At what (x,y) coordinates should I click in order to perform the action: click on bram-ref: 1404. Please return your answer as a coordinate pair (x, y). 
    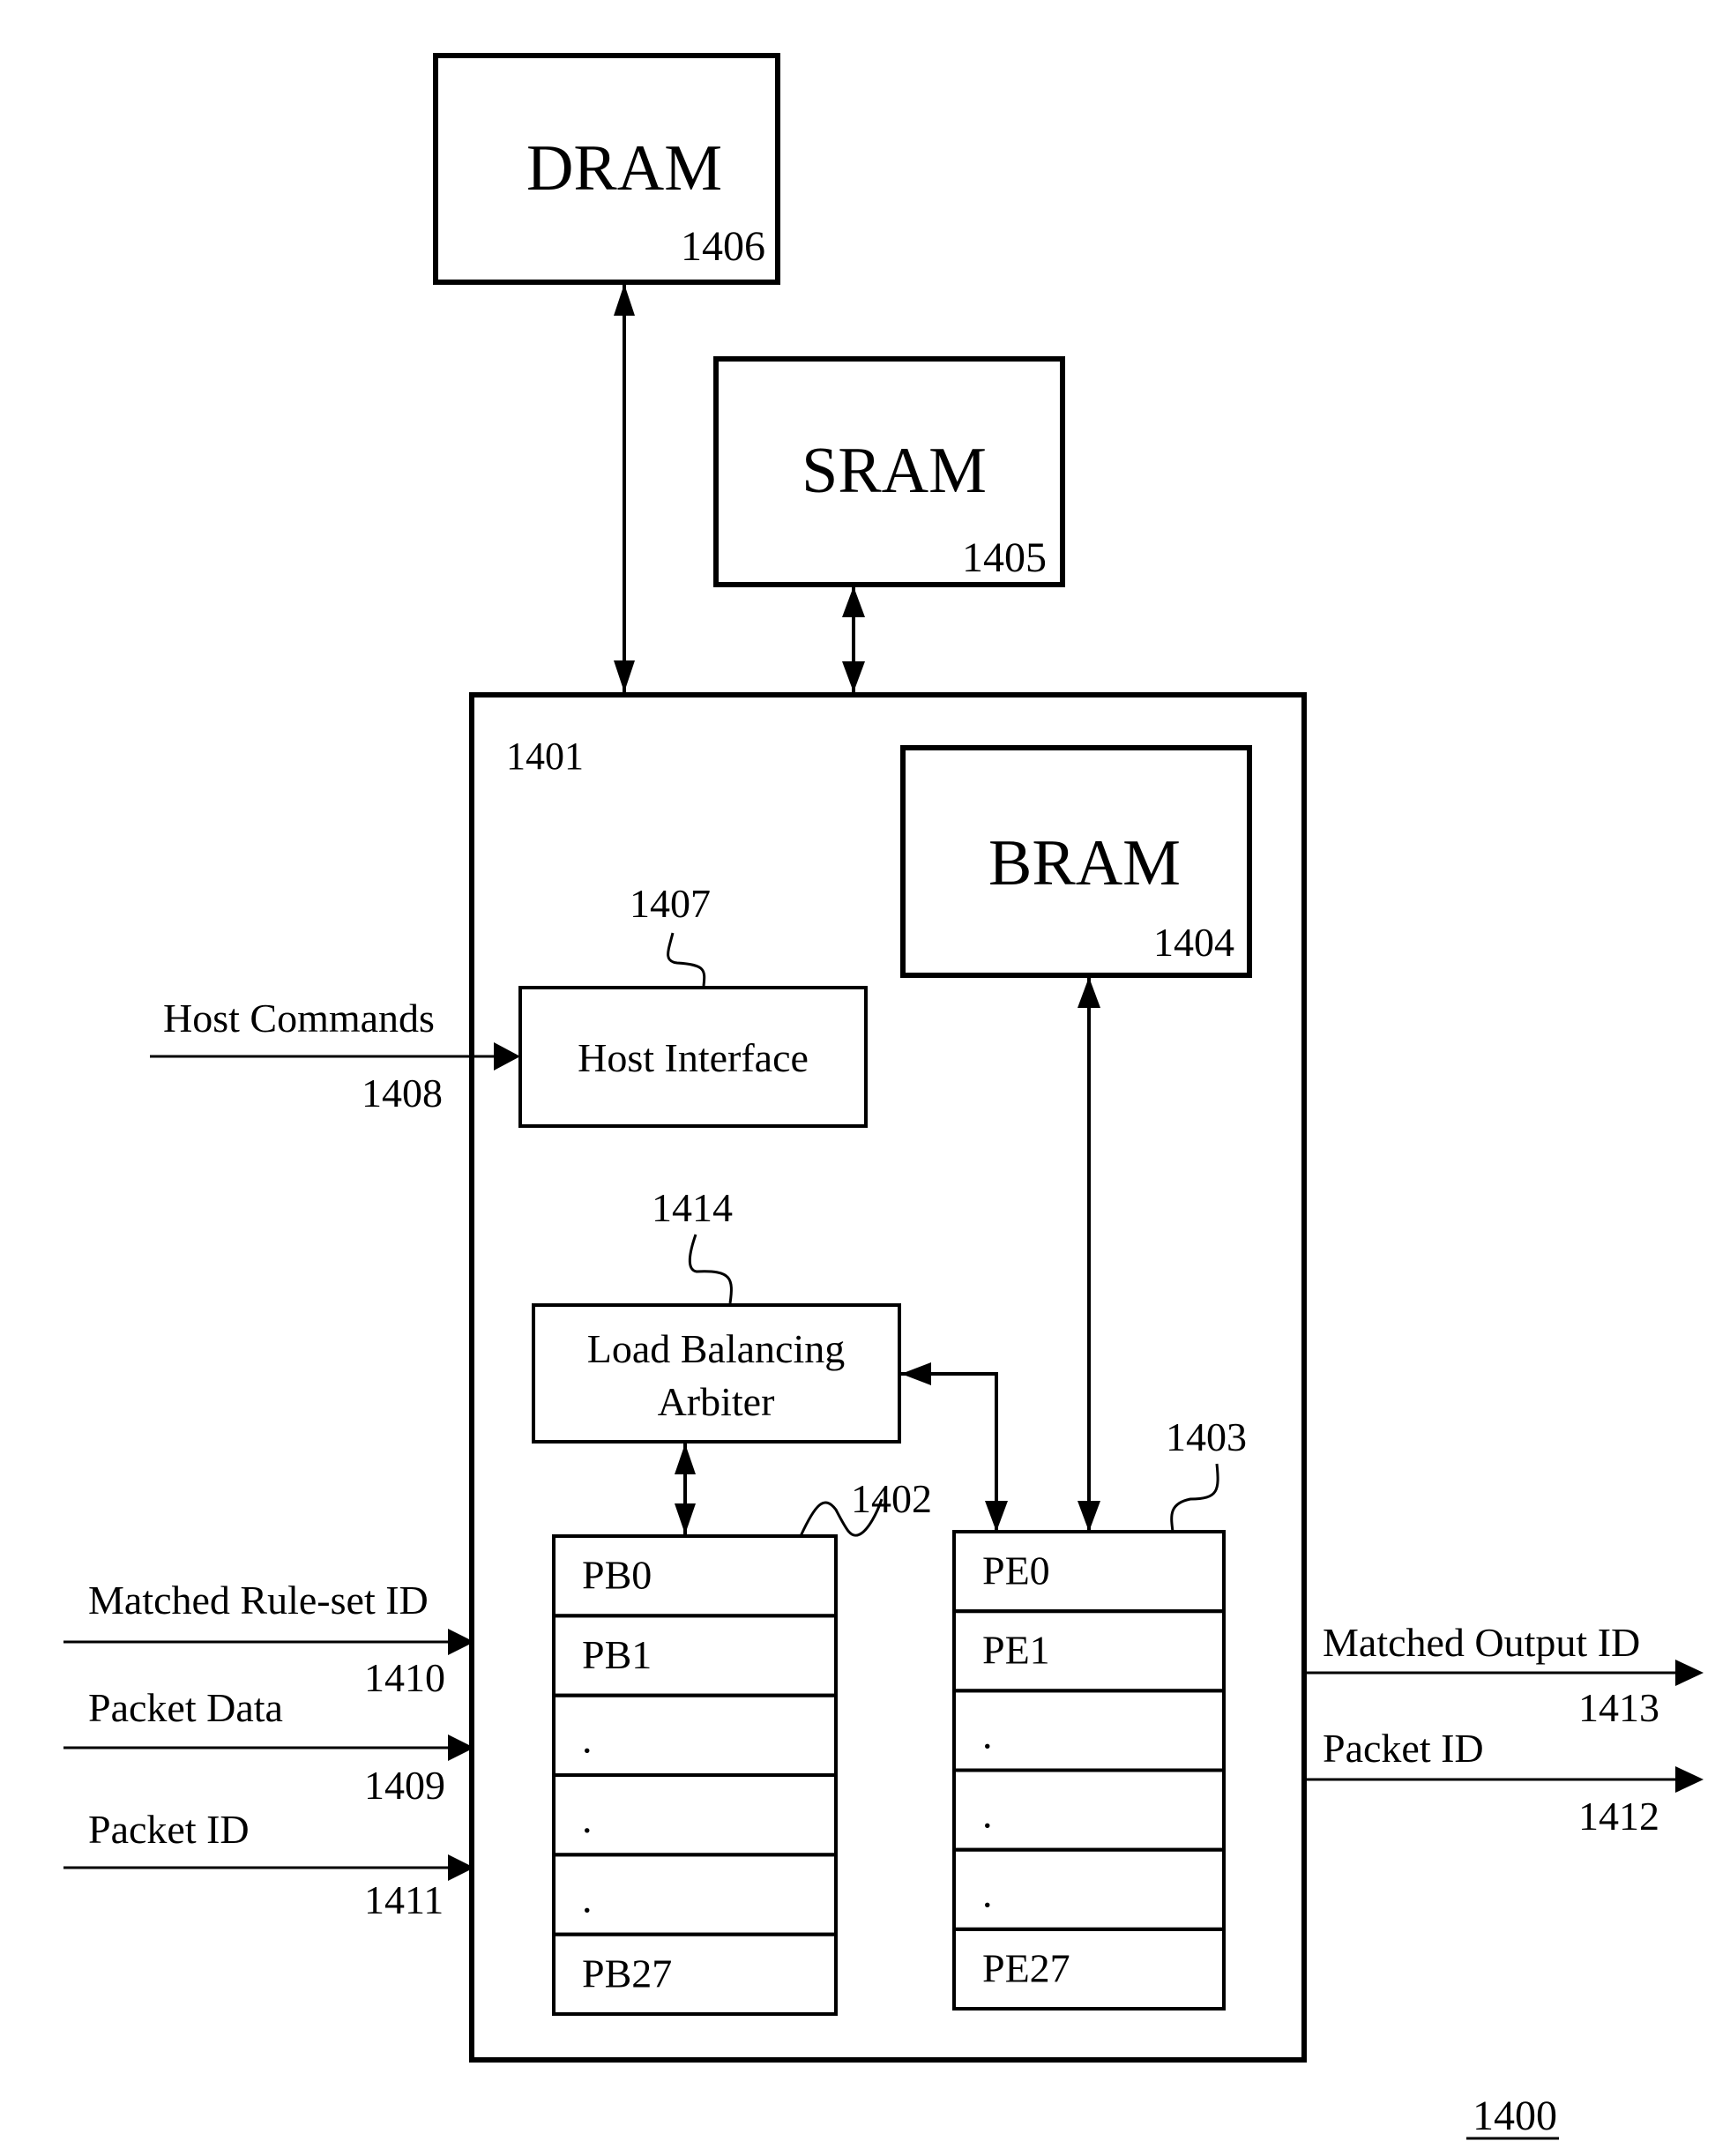
    Looking at the image, I should click on (1193, 942).